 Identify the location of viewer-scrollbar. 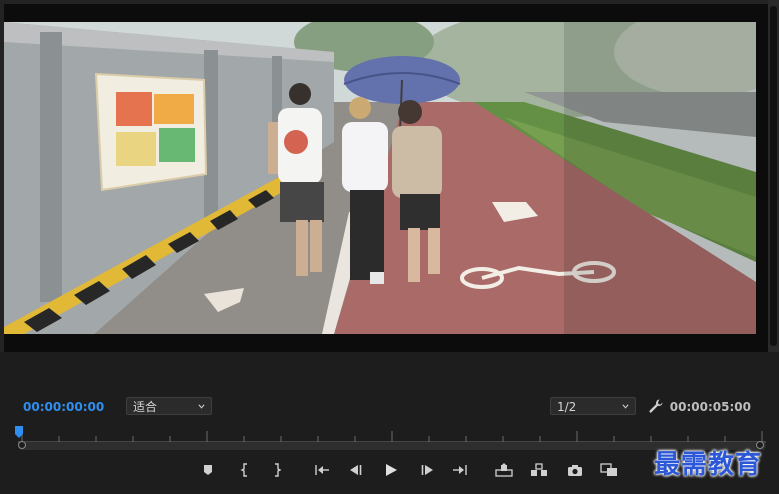
(773, 176).